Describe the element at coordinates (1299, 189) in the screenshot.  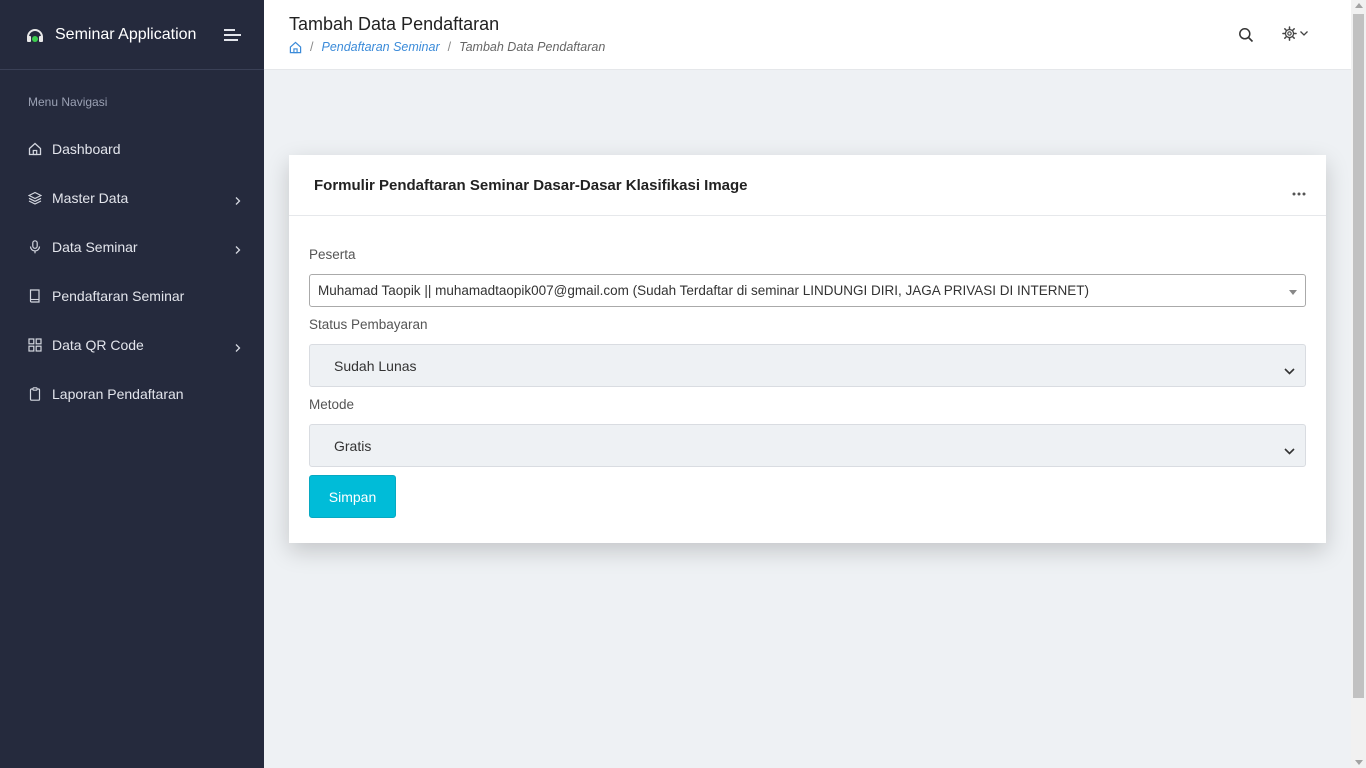
I see `more-options-icon` at that location.